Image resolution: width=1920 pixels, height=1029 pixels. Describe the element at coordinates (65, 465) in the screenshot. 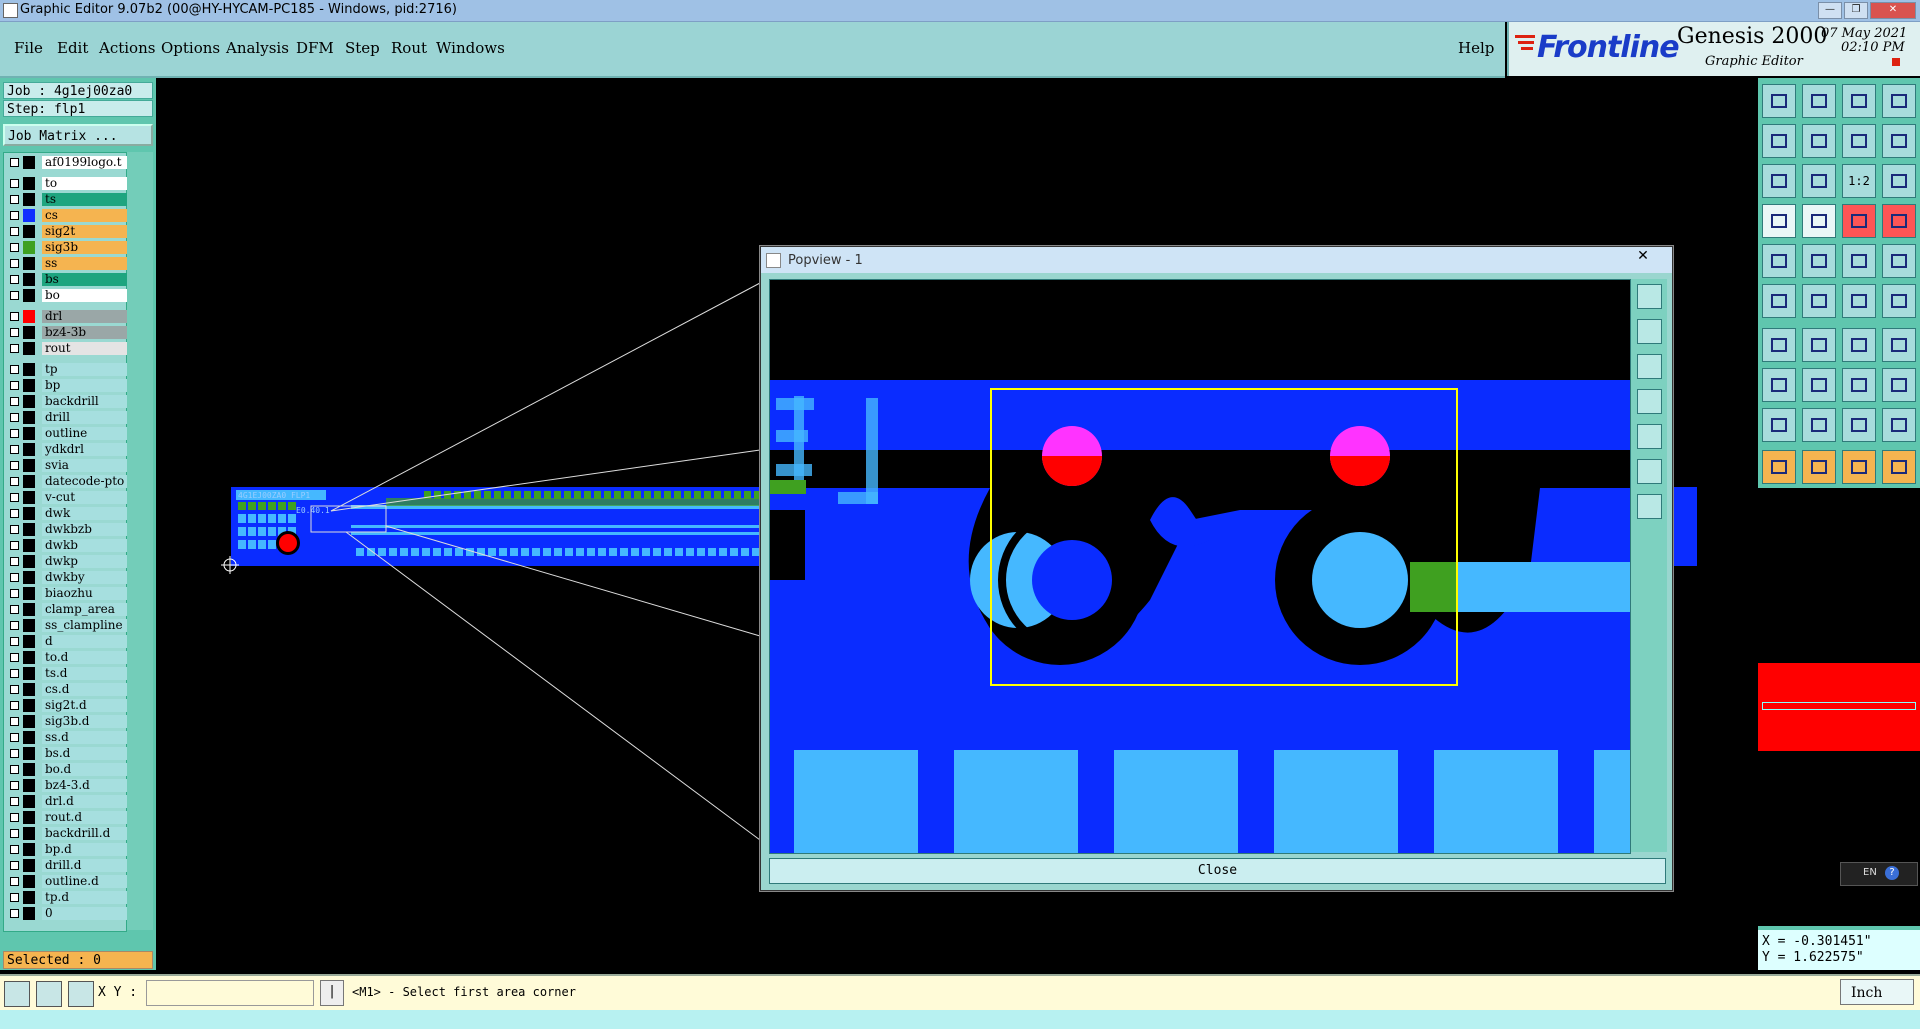

I see `layer-row: svia` at that location.